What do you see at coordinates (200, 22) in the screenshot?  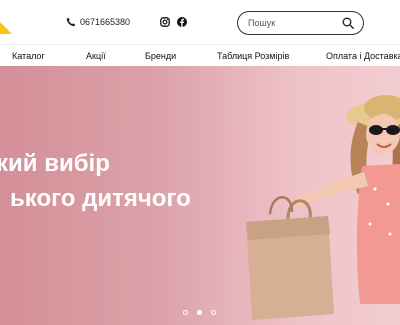 I see `top-bar: 0671665380` at bounding box center [200, 22].